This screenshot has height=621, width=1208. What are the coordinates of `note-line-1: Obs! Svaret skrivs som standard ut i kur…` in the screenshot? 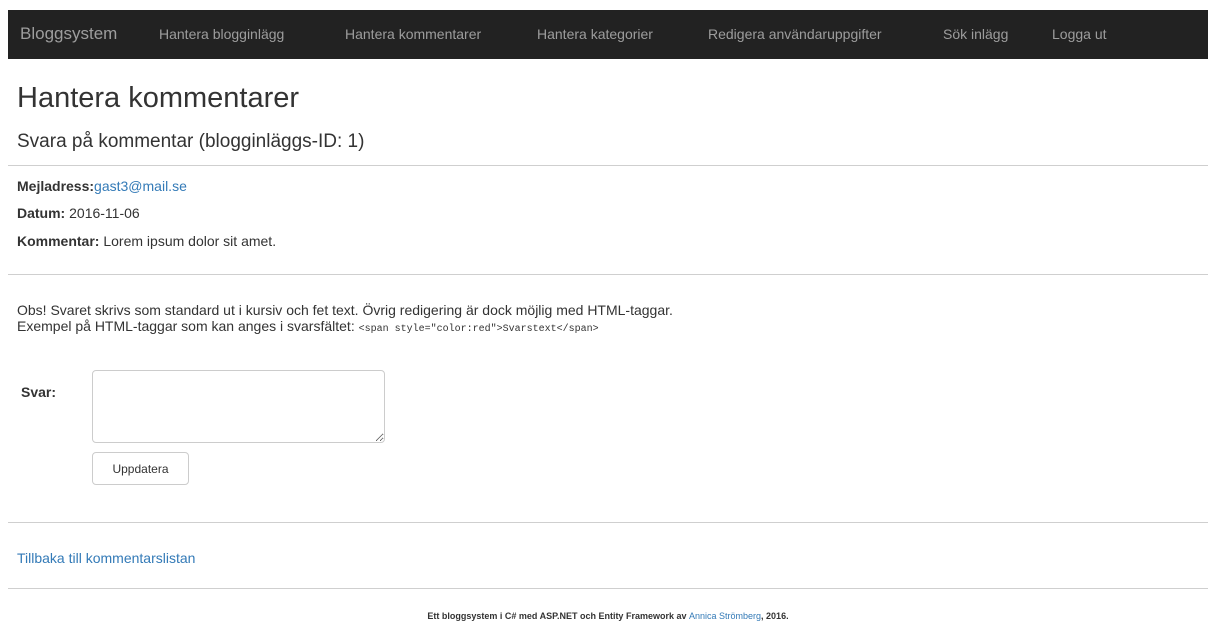 It's located at (345, 310).